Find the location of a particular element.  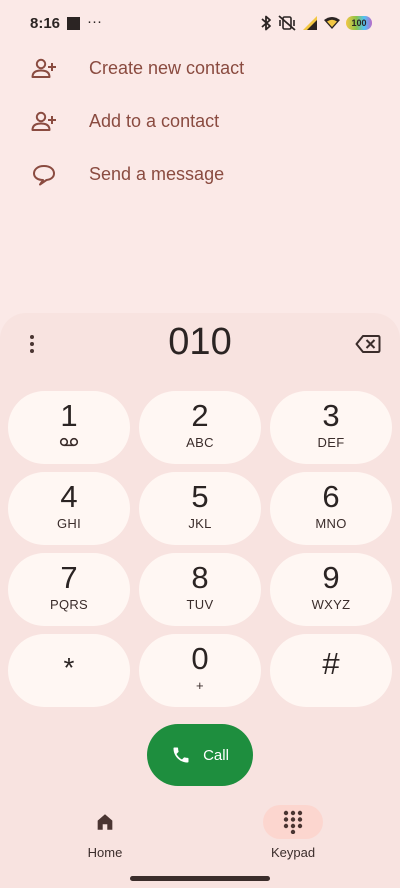

key-digit: 4 is located at coordinates (69, 496).